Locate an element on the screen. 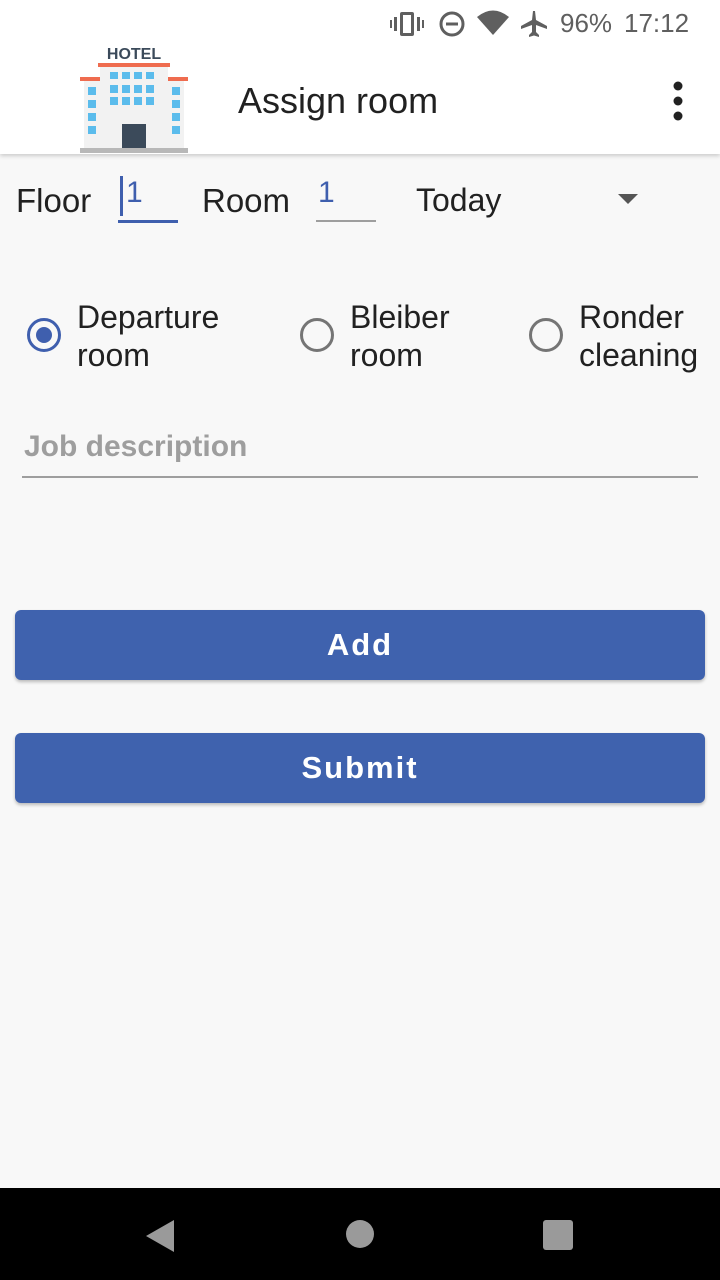  hotel-logo-text: HOTEL is located at coordinates (134, 54).